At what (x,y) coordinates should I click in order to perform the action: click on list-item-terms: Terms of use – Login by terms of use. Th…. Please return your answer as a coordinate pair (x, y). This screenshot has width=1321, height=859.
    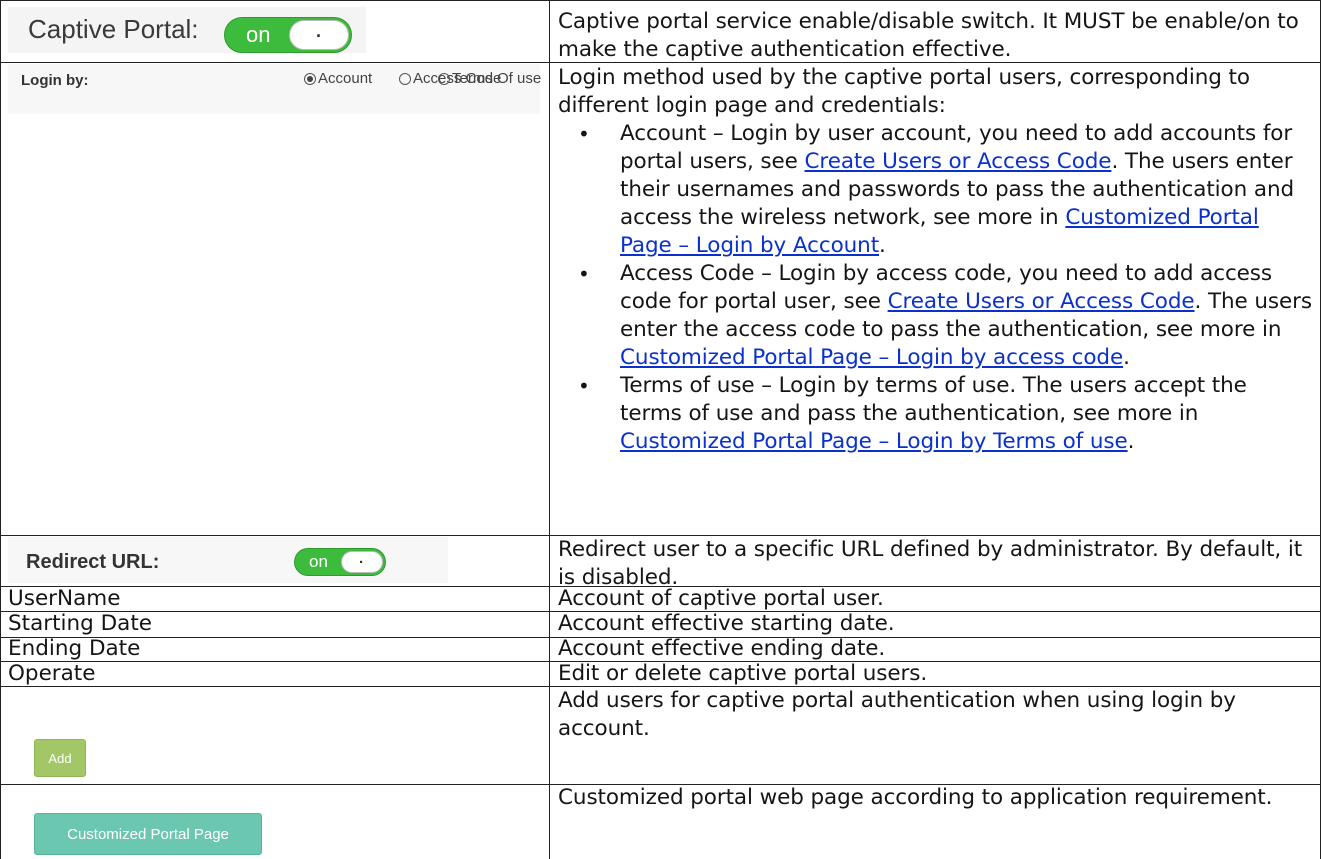
    Looking at the image, I should click on (935, 414).